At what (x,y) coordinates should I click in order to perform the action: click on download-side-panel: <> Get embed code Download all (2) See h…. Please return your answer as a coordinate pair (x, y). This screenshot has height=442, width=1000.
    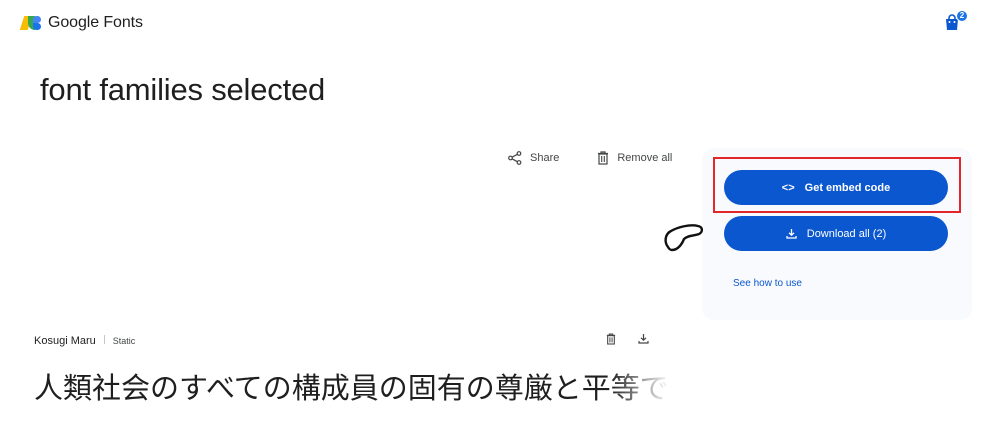
    Looking at the image, I should click on (837, 234).